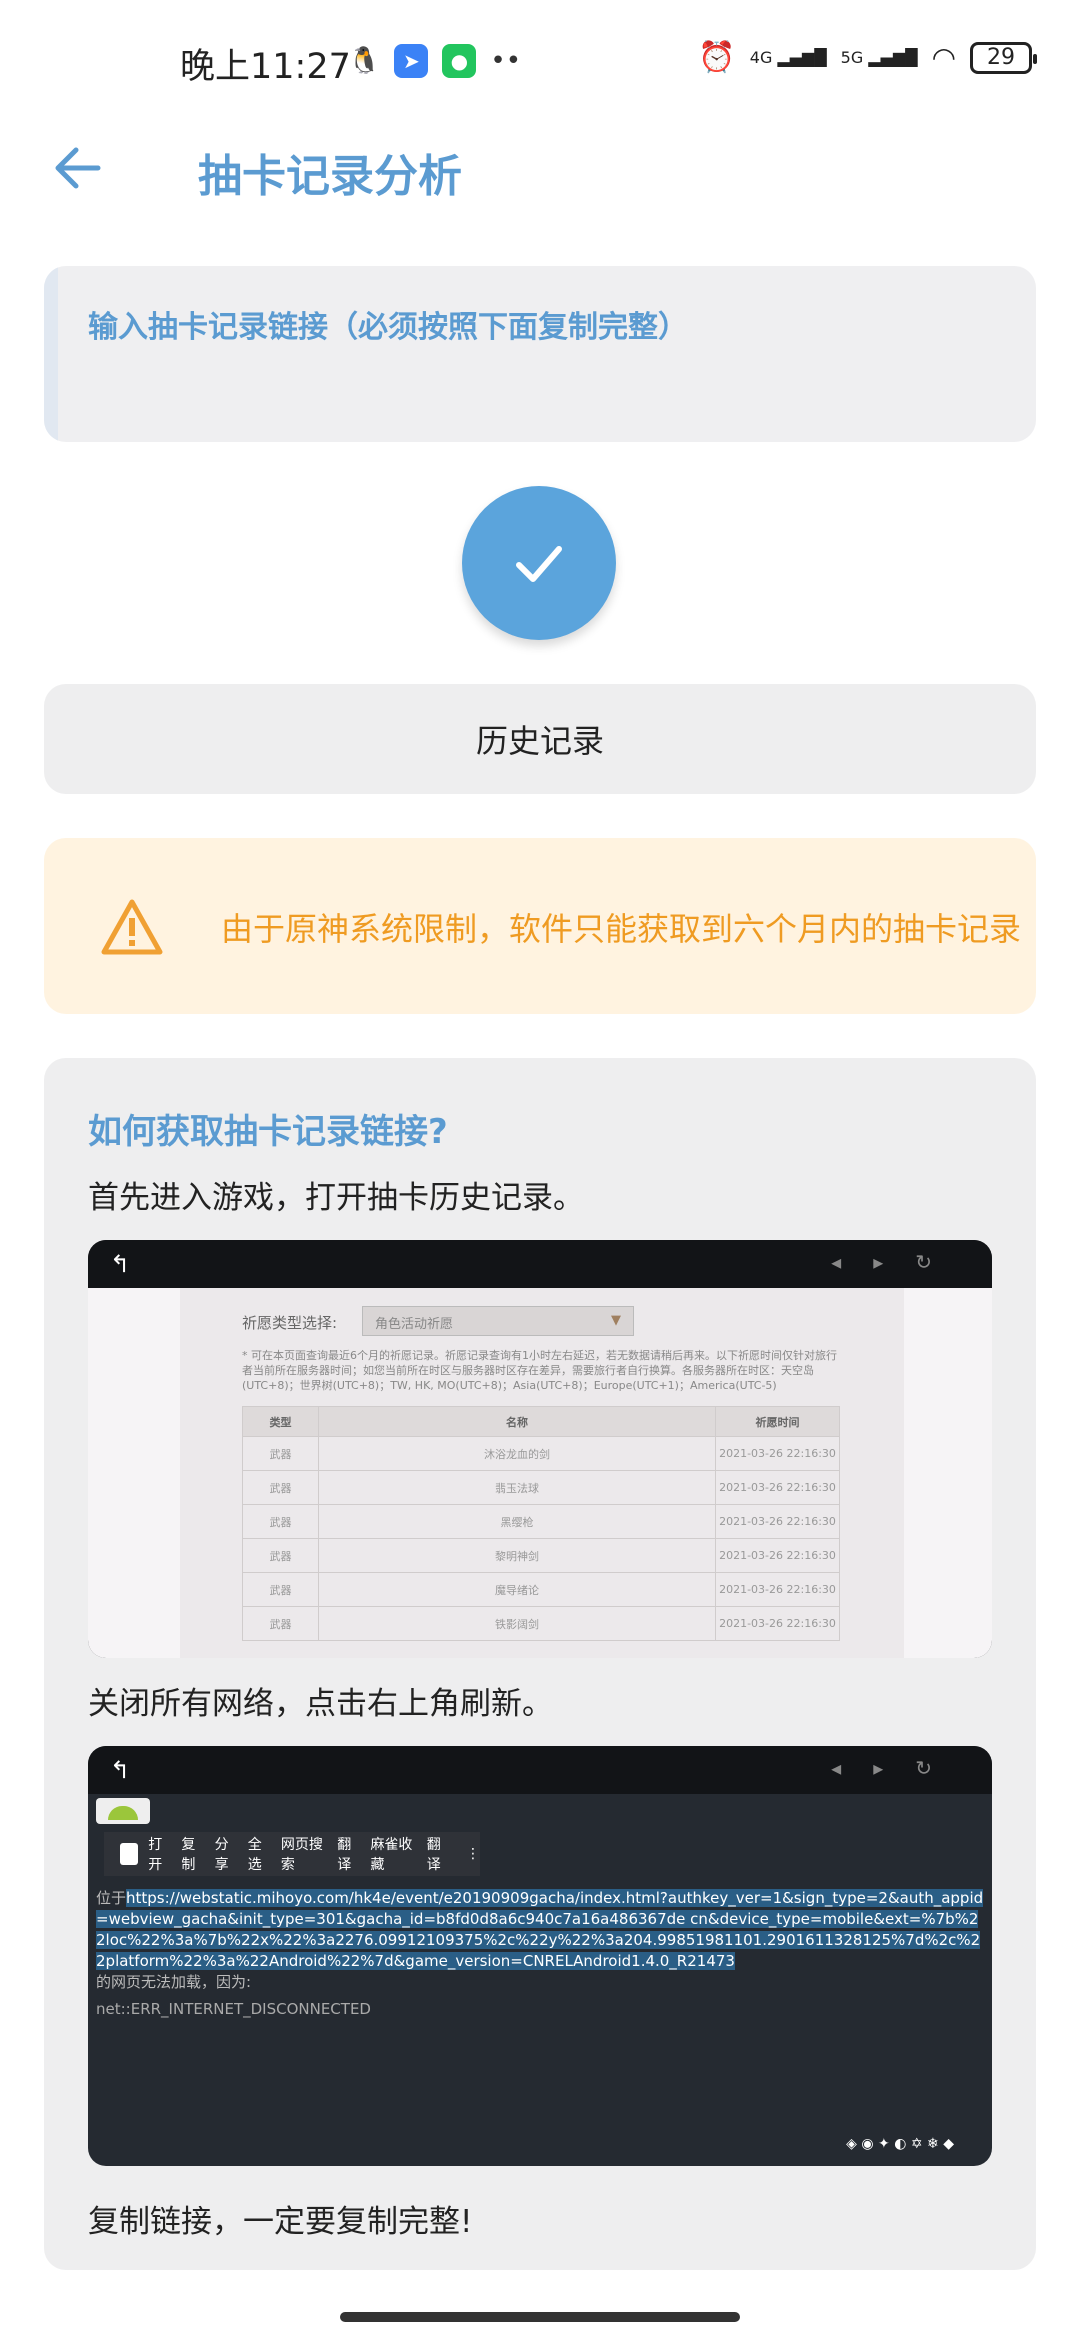  Describe the element at coordinates (411, 61) in the screenshot. I see `app-notify-icon: ➤` at that location.